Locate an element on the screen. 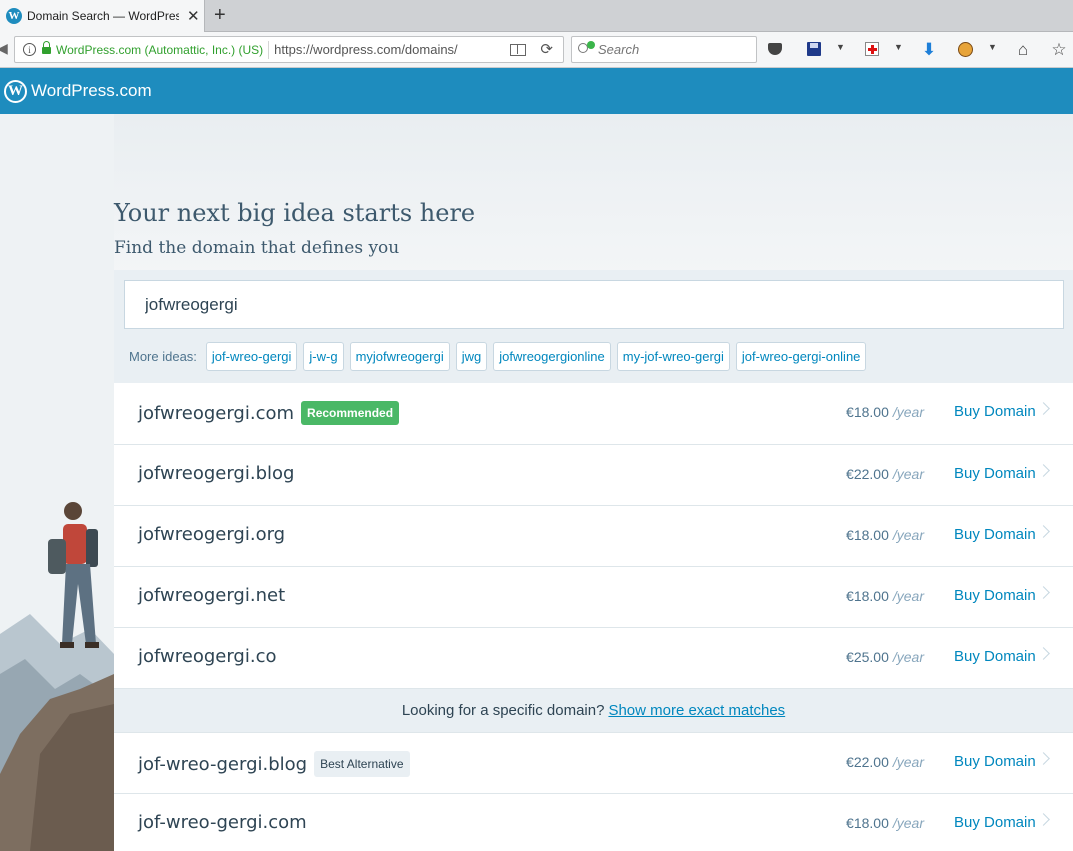 The image size is (1073, 851). browser-tab: W Domain Search — WordPres ✕ is located at coordinates (102, 16).